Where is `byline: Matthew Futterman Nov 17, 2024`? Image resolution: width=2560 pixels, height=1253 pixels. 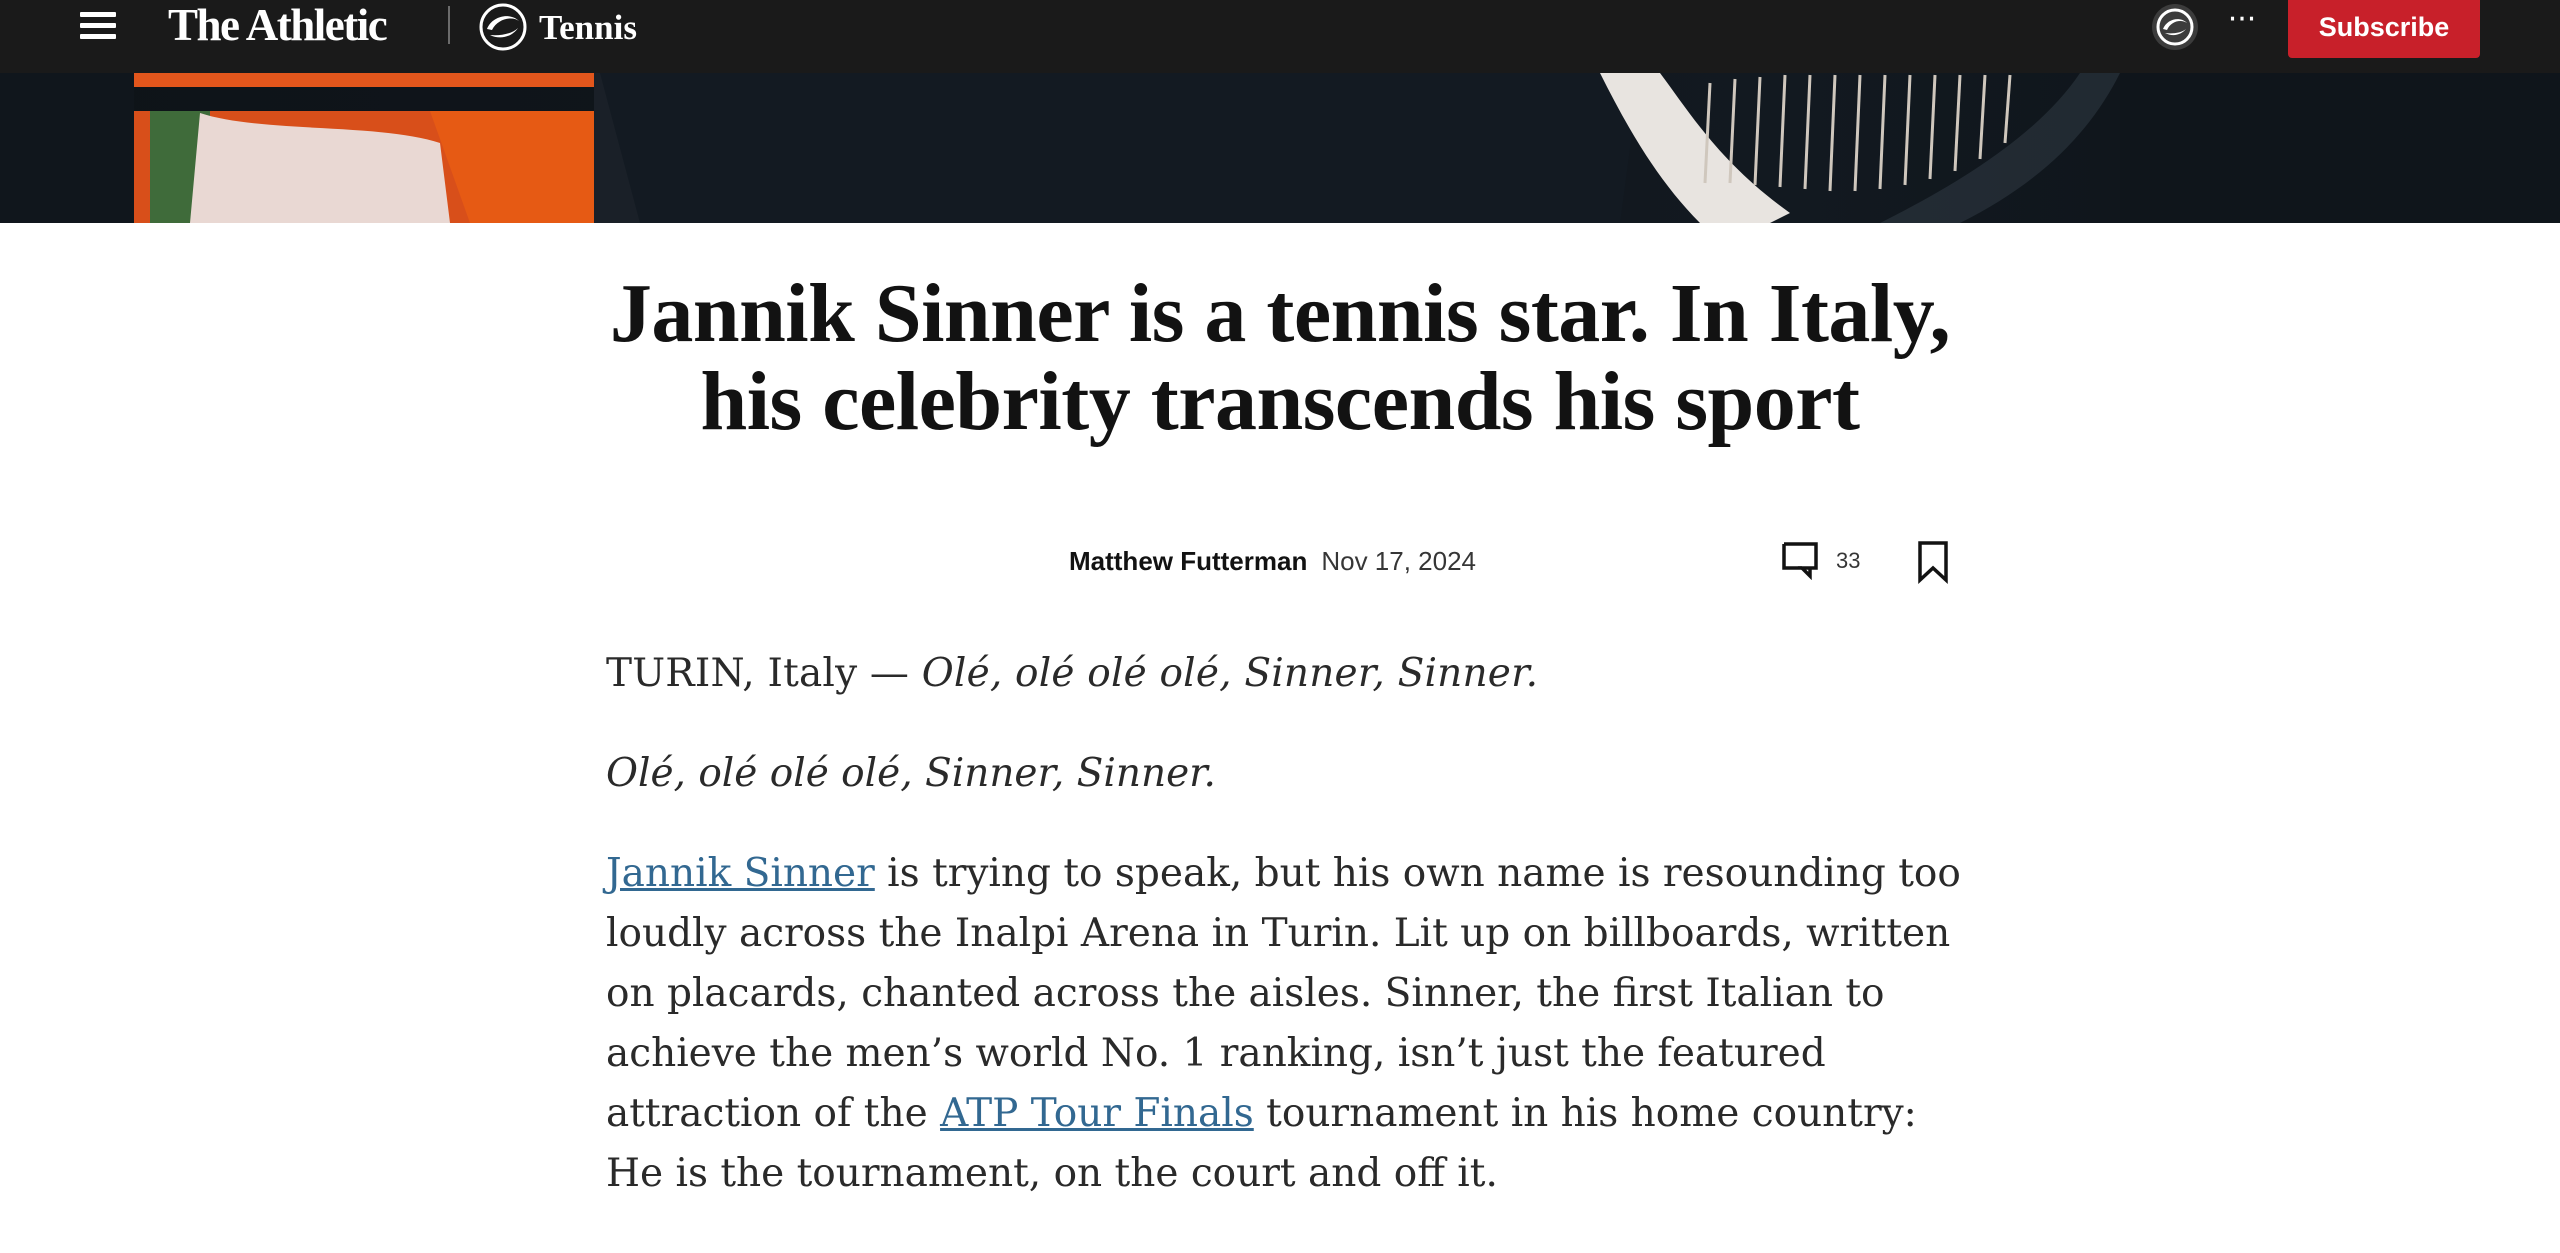
byline: Matthew Futterman Nov 17, 2024 is located at coordinates (1272, 561).